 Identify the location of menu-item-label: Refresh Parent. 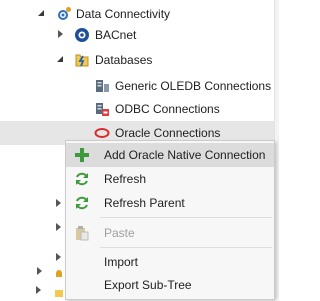
(144, 203).